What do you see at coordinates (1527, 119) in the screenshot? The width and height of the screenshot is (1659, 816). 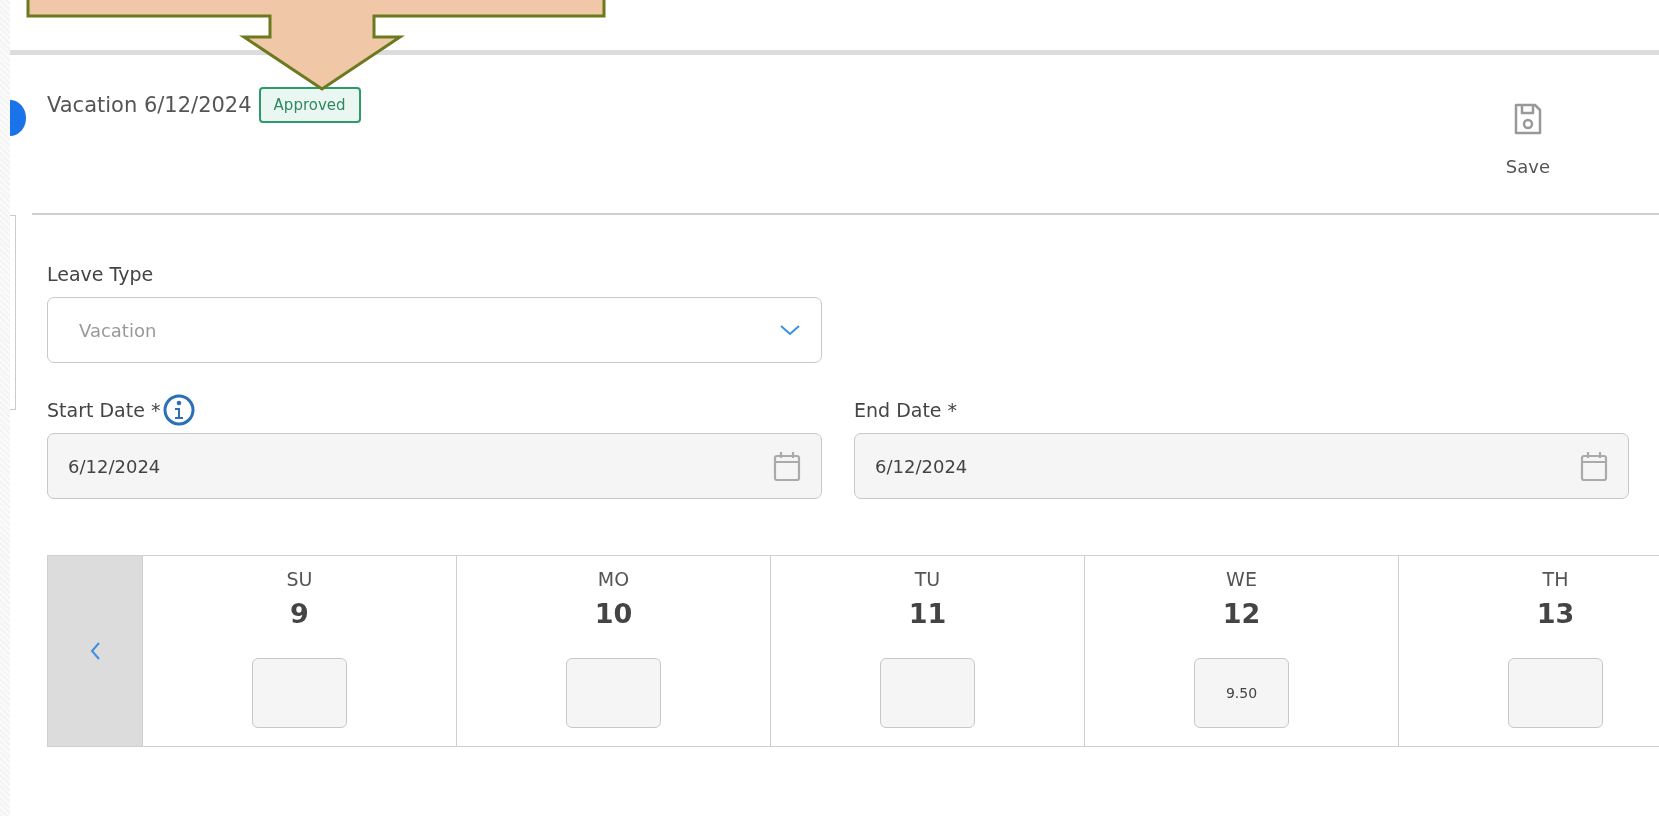 I see `save-icon` at bounding box center [1527, 119].